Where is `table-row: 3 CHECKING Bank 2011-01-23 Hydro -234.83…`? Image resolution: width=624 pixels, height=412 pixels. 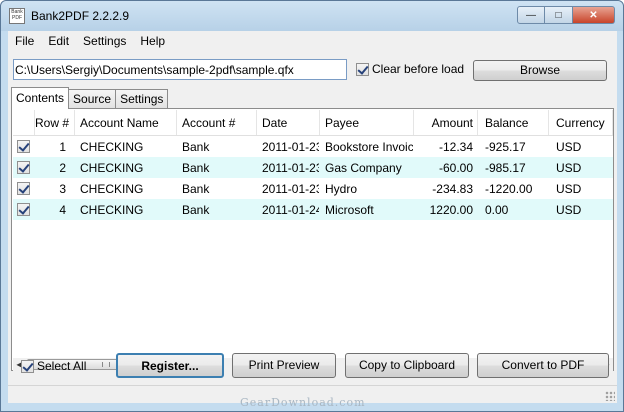
table-row: 3 CHECKING Bank 2011-01-23 Hydro -234.83… is located at coordinates (313, 188).